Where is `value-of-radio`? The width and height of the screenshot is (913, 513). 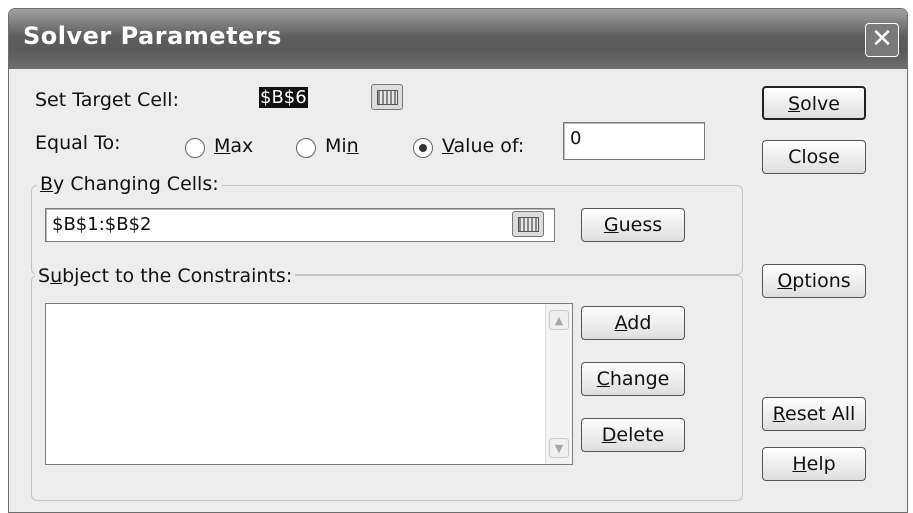 value-of-radio is located at coordinates (423, 148).